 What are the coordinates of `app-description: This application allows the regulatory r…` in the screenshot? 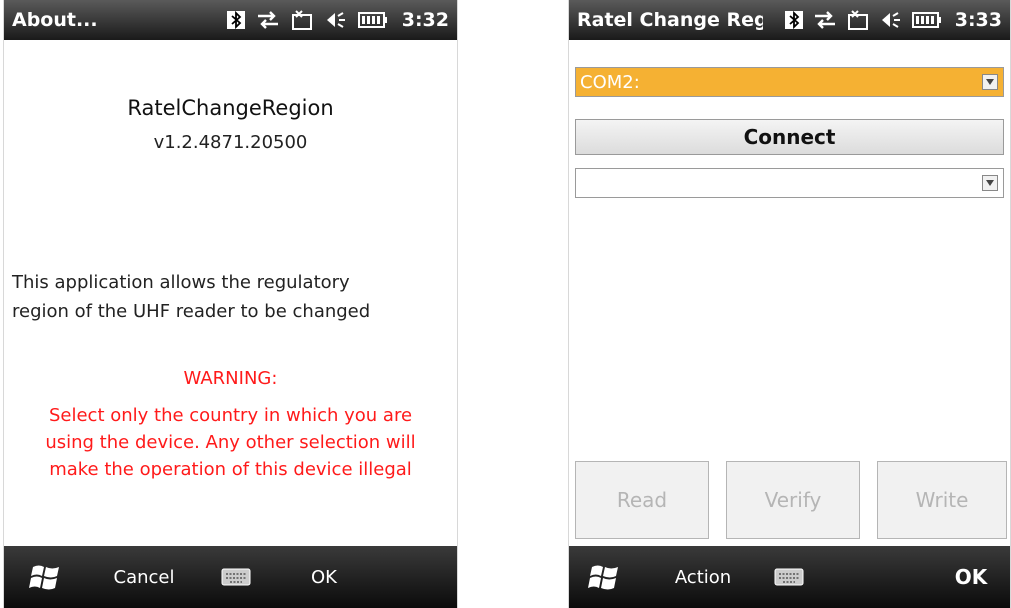 It's located at (230, 297).